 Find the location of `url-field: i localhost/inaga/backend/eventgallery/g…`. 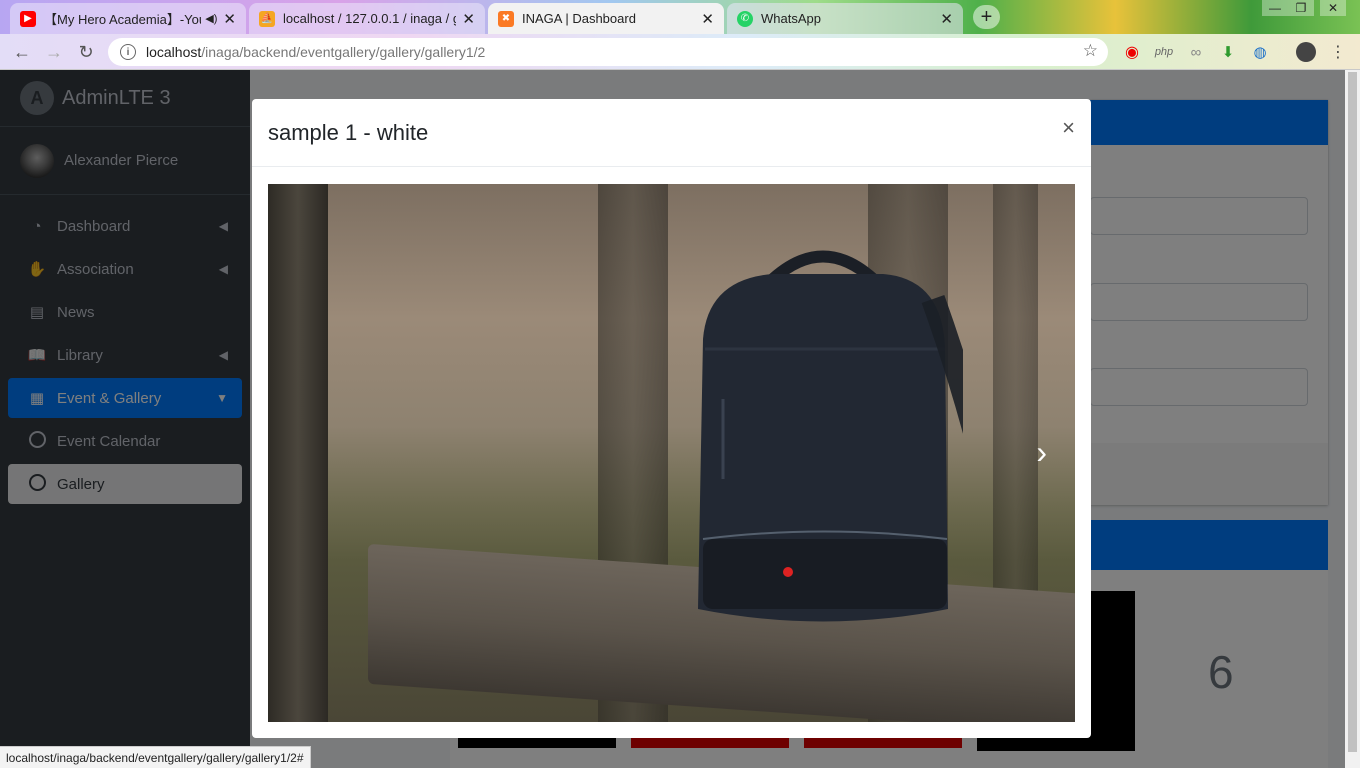

url-field: i localhost/inaga/backend/eventgallery/g… is located at coordinates (608, 52).